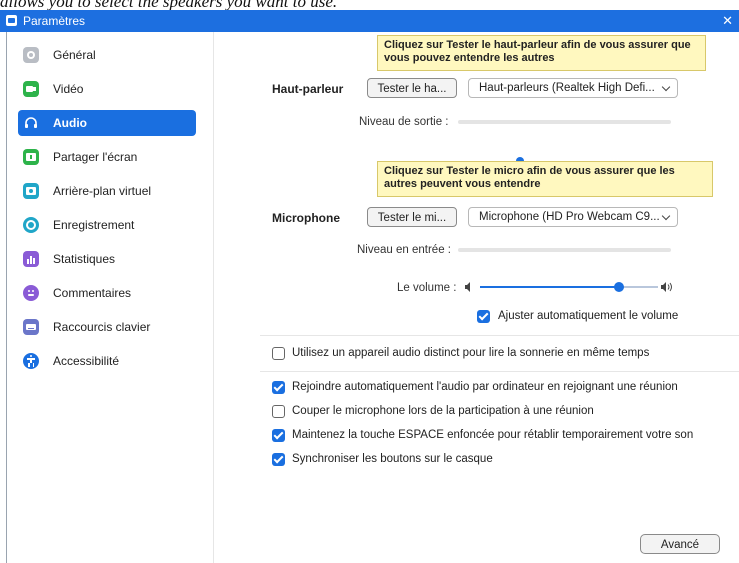  What do you see at coordinates (95, 157) in the screenshot?
I see `sidebar-item-label: Partager l'écran` at bounding box center [95, 157].